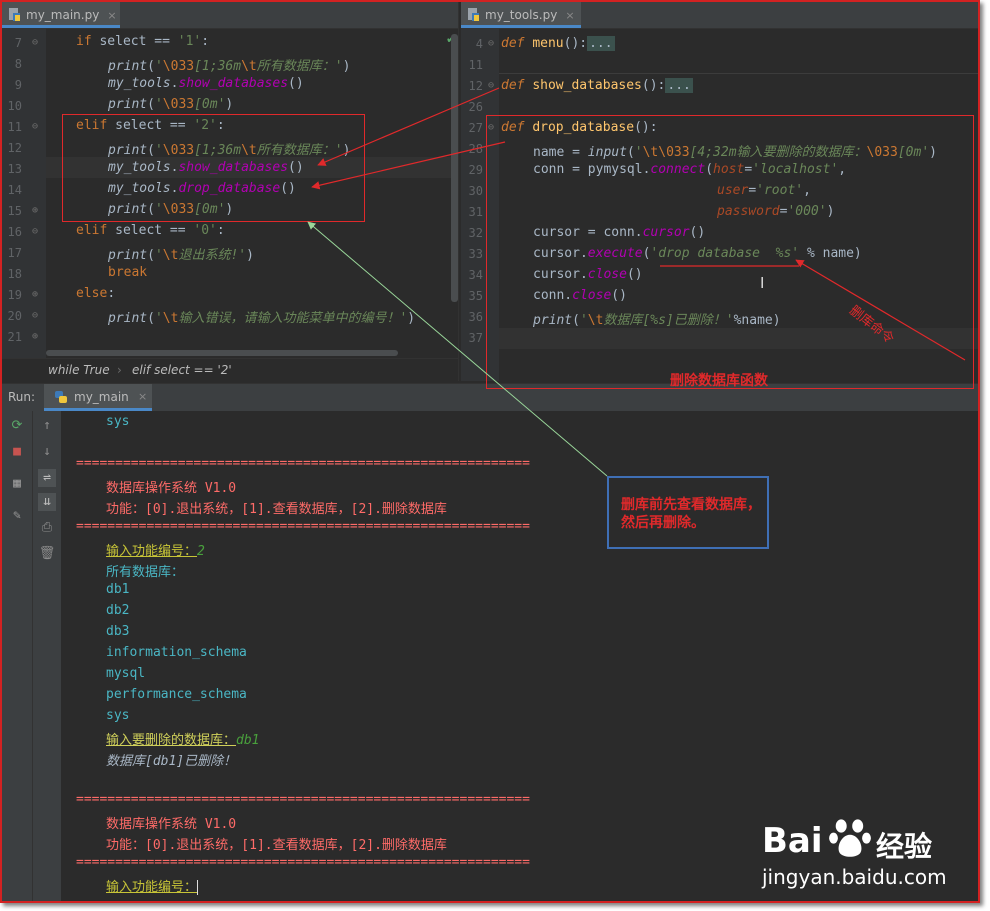 The height and width of the screenshot is (911, 990). Describe the element at coordinates (17, 484) in the screenshot. I see `layout-icon: ▦` at that location.